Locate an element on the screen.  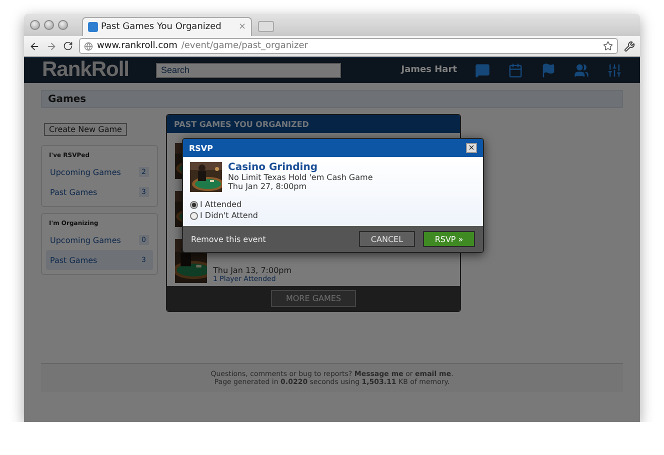
tab-close-button: × is located at coordinates (242, 27).